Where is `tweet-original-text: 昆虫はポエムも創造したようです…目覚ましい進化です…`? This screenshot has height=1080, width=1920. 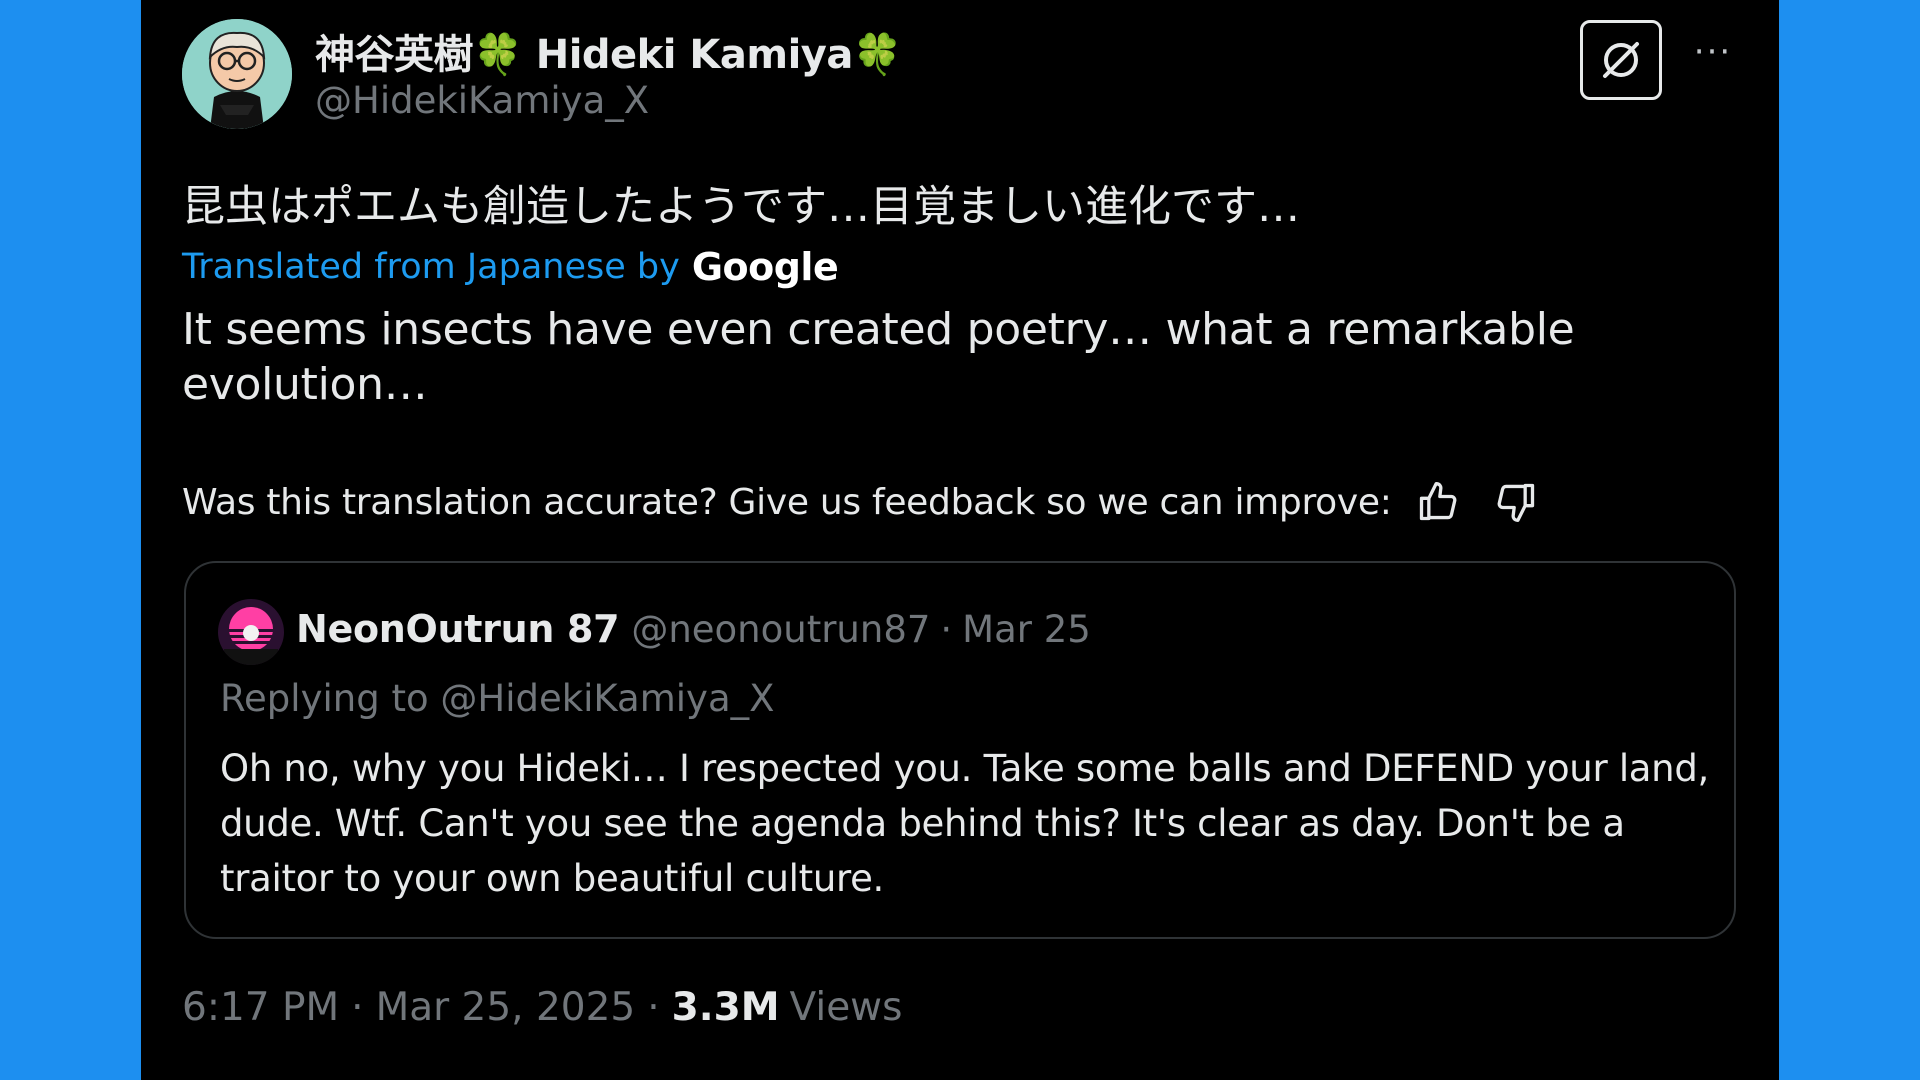 tweet-original-text: 昆虫はポエムも創造したようです…目覚ましい進化です… is located at coordinates (741, 207).